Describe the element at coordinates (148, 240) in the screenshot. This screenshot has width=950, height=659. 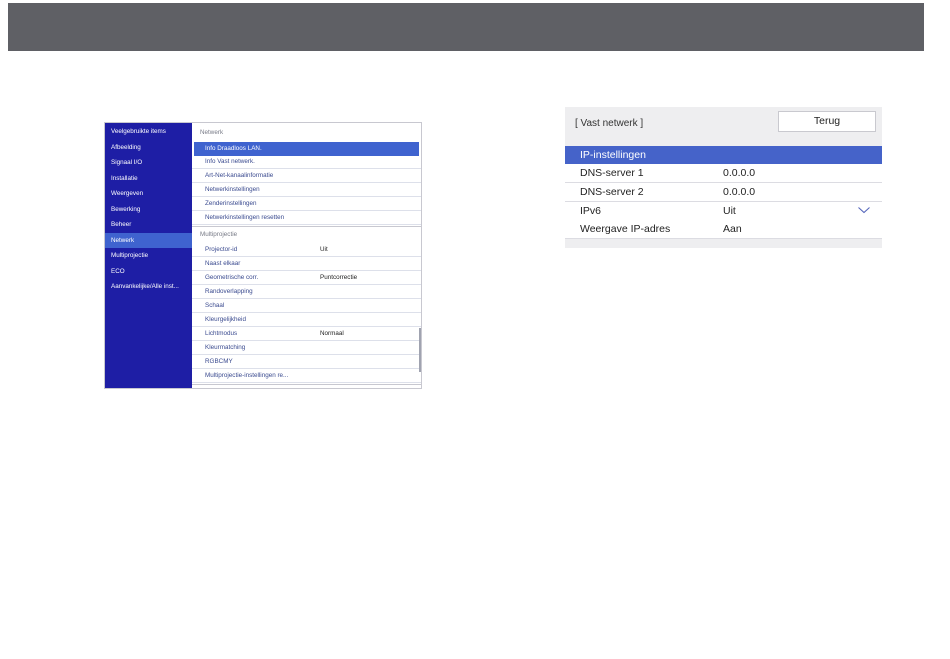
I see `sidebar-item-netwerk: Netwerk` at that location.